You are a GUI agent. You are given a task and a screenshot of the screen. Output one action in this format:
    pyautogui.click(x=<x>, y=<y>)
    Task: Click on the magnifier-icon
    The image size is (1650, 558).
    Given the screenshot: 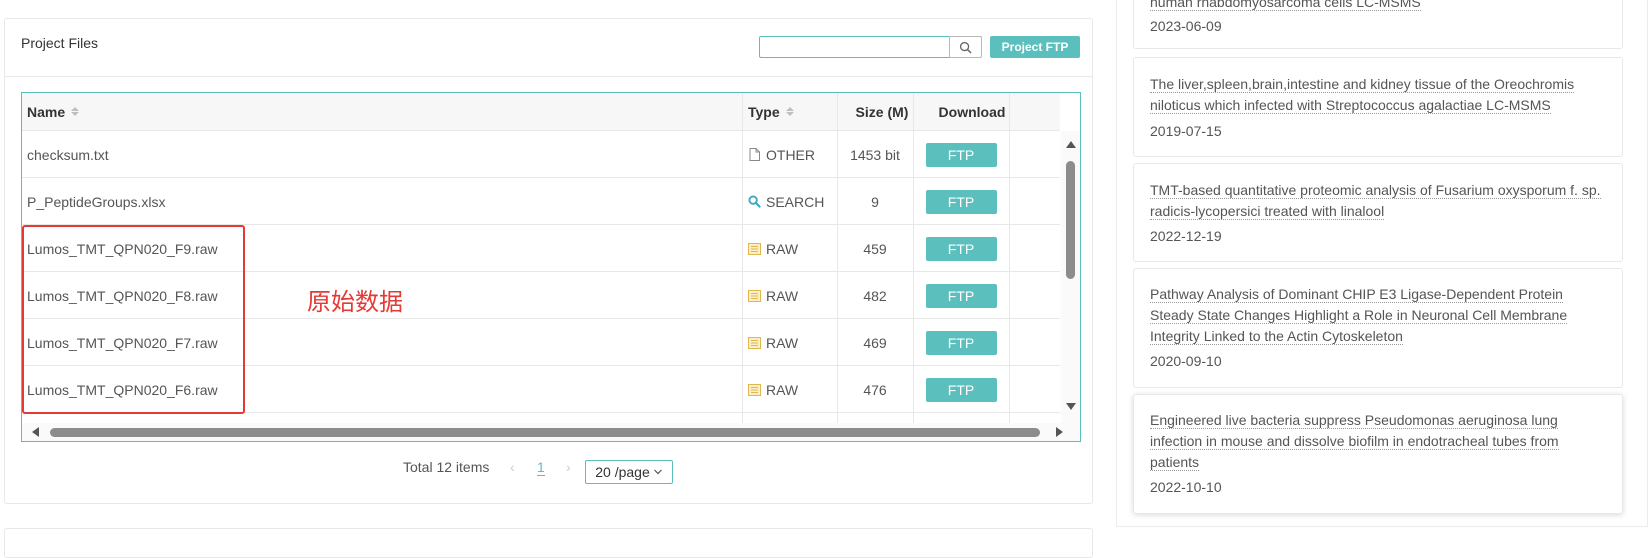 What is the action you would take?
    pyautogui.click(x=965, y=47)
    